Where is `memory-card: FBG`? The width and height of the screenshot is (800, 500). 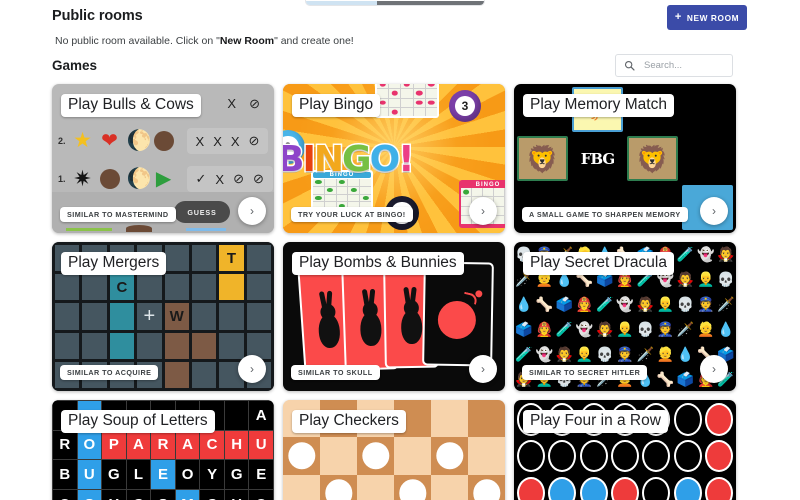 memory-card: FBG is located at coordinates (597, 158).